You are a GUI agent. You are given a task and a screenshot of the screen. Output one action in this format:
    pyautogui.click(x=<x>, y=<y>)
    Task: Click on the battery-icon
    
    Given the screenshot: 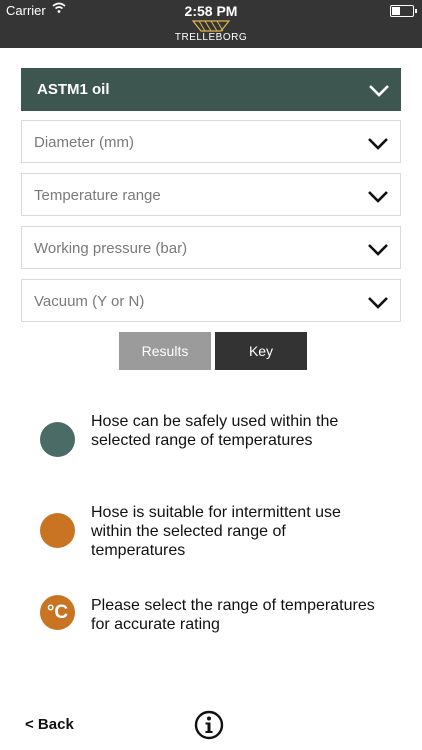 What is the action you would take?
    pyautogui.click(x=403, y=11)
    